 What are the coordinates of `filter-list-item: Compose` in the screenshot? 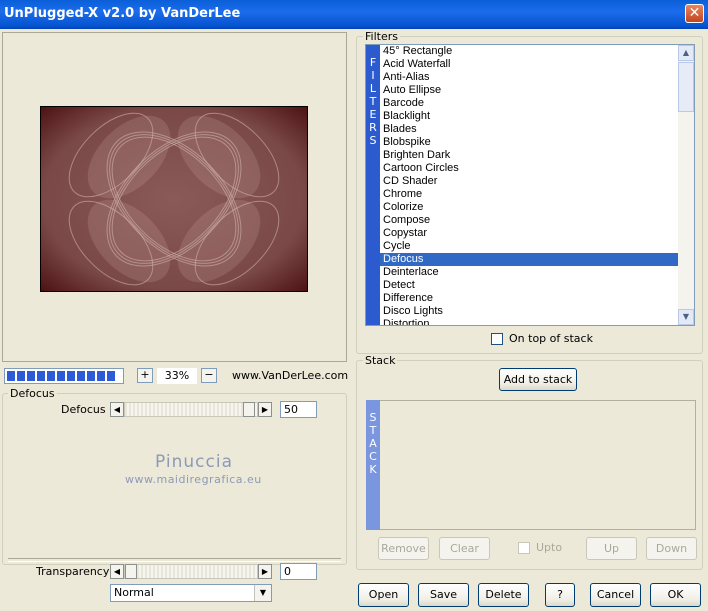 It's located at (529, 220).